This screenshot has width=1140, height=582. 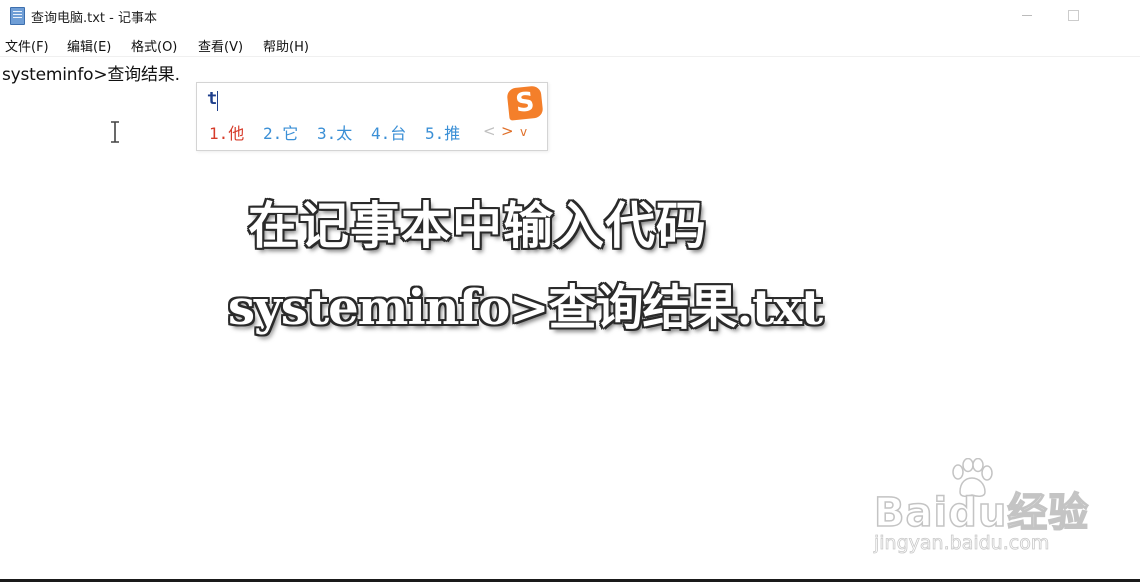 I want to click on menu-help: 帮助(H), so click(x=286, y=45).